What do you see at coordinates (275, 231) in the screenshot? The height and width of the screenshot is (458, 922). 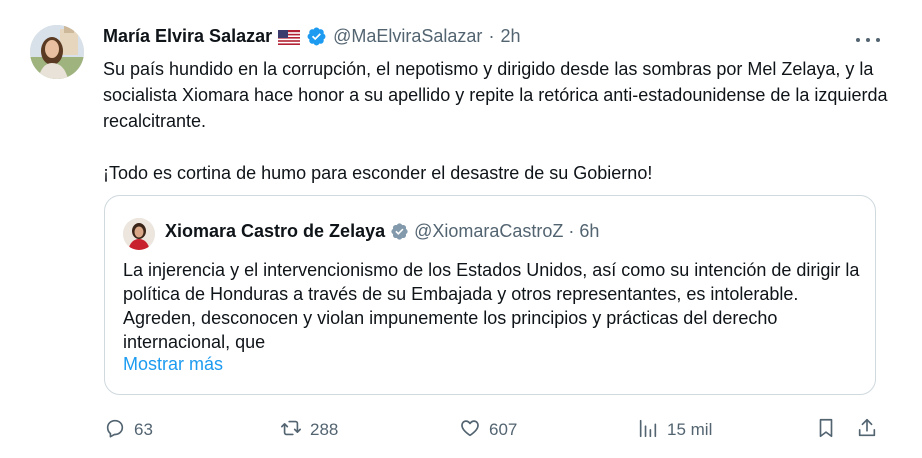 I see `quoted-author-name: Xiomara Castro de Zelaya` at bounding box center [275, 231].